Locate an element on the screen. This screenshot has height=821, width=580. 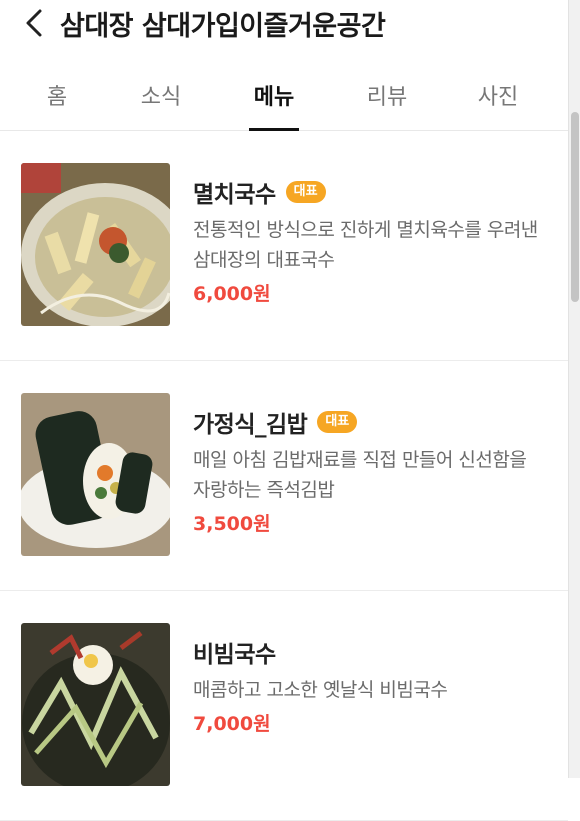
tab-news: 소식 is located at coordinates (161, 95).